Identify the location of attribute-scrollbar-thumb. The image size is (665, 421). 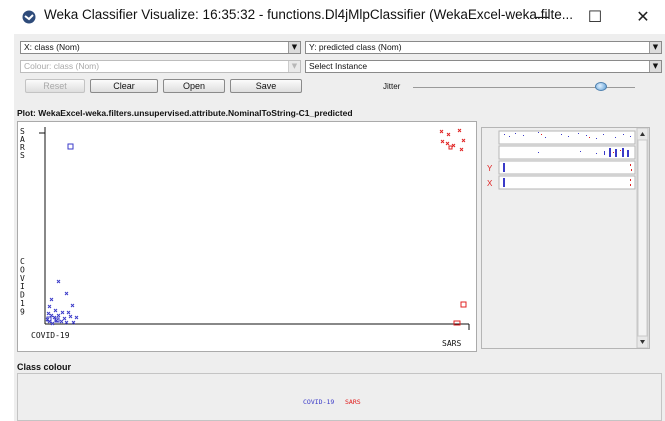
(642, 238).